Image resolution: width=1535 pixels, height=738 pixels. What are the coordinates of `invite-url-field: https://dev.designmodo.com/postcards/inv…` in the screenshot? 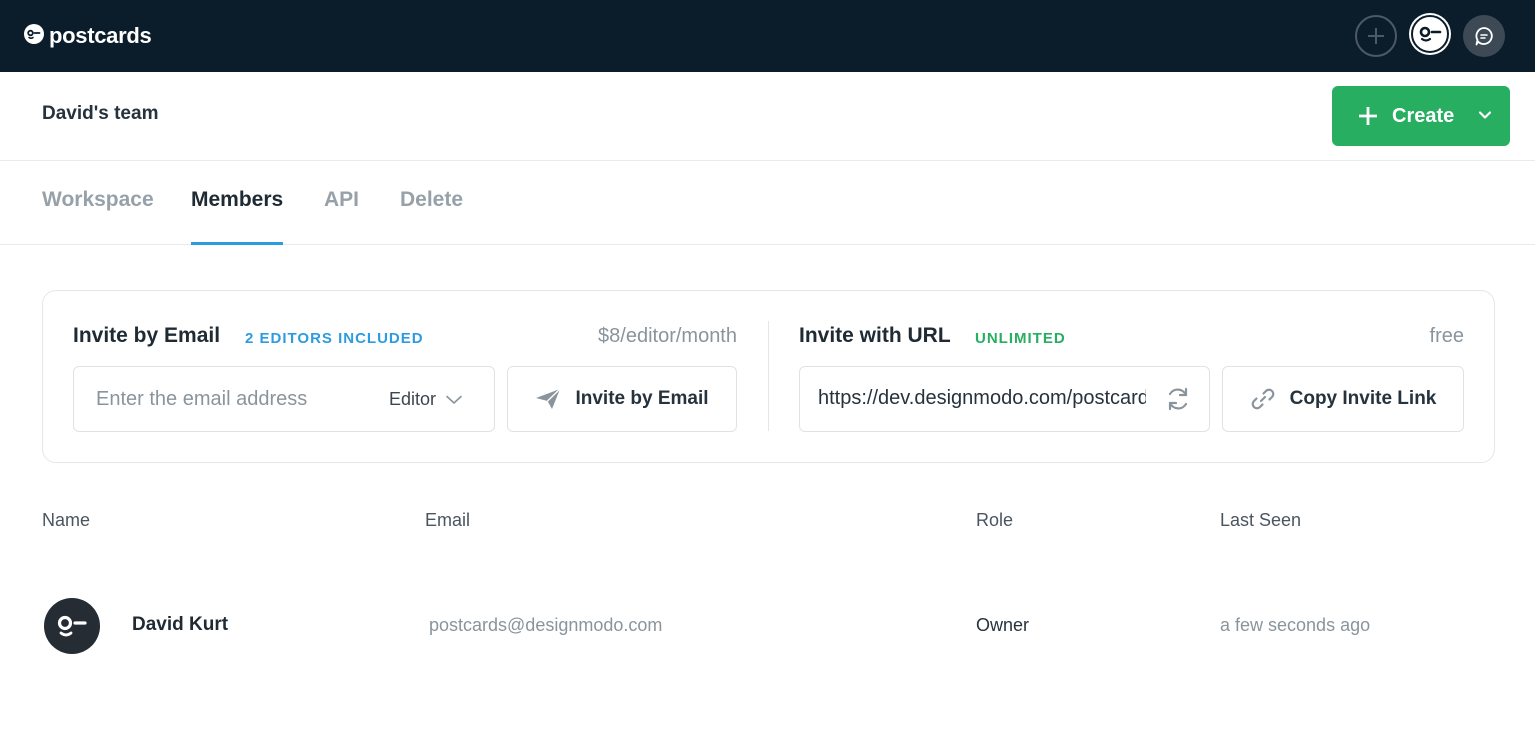 It's located at (1004, 399).